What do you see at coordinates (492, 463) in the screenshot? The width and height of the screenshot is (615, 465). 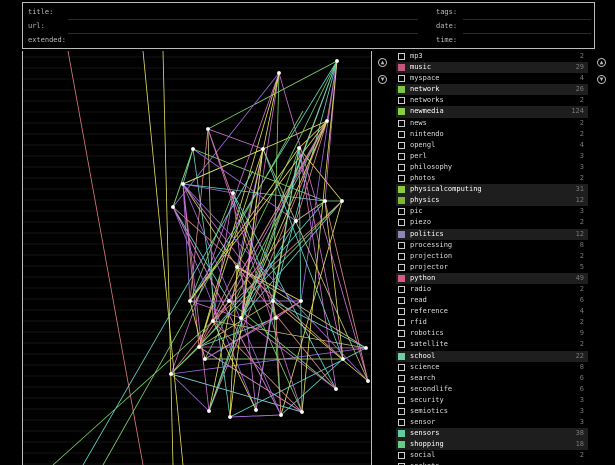 I see `tag-row: sockets` at bounding box center [492, 463].